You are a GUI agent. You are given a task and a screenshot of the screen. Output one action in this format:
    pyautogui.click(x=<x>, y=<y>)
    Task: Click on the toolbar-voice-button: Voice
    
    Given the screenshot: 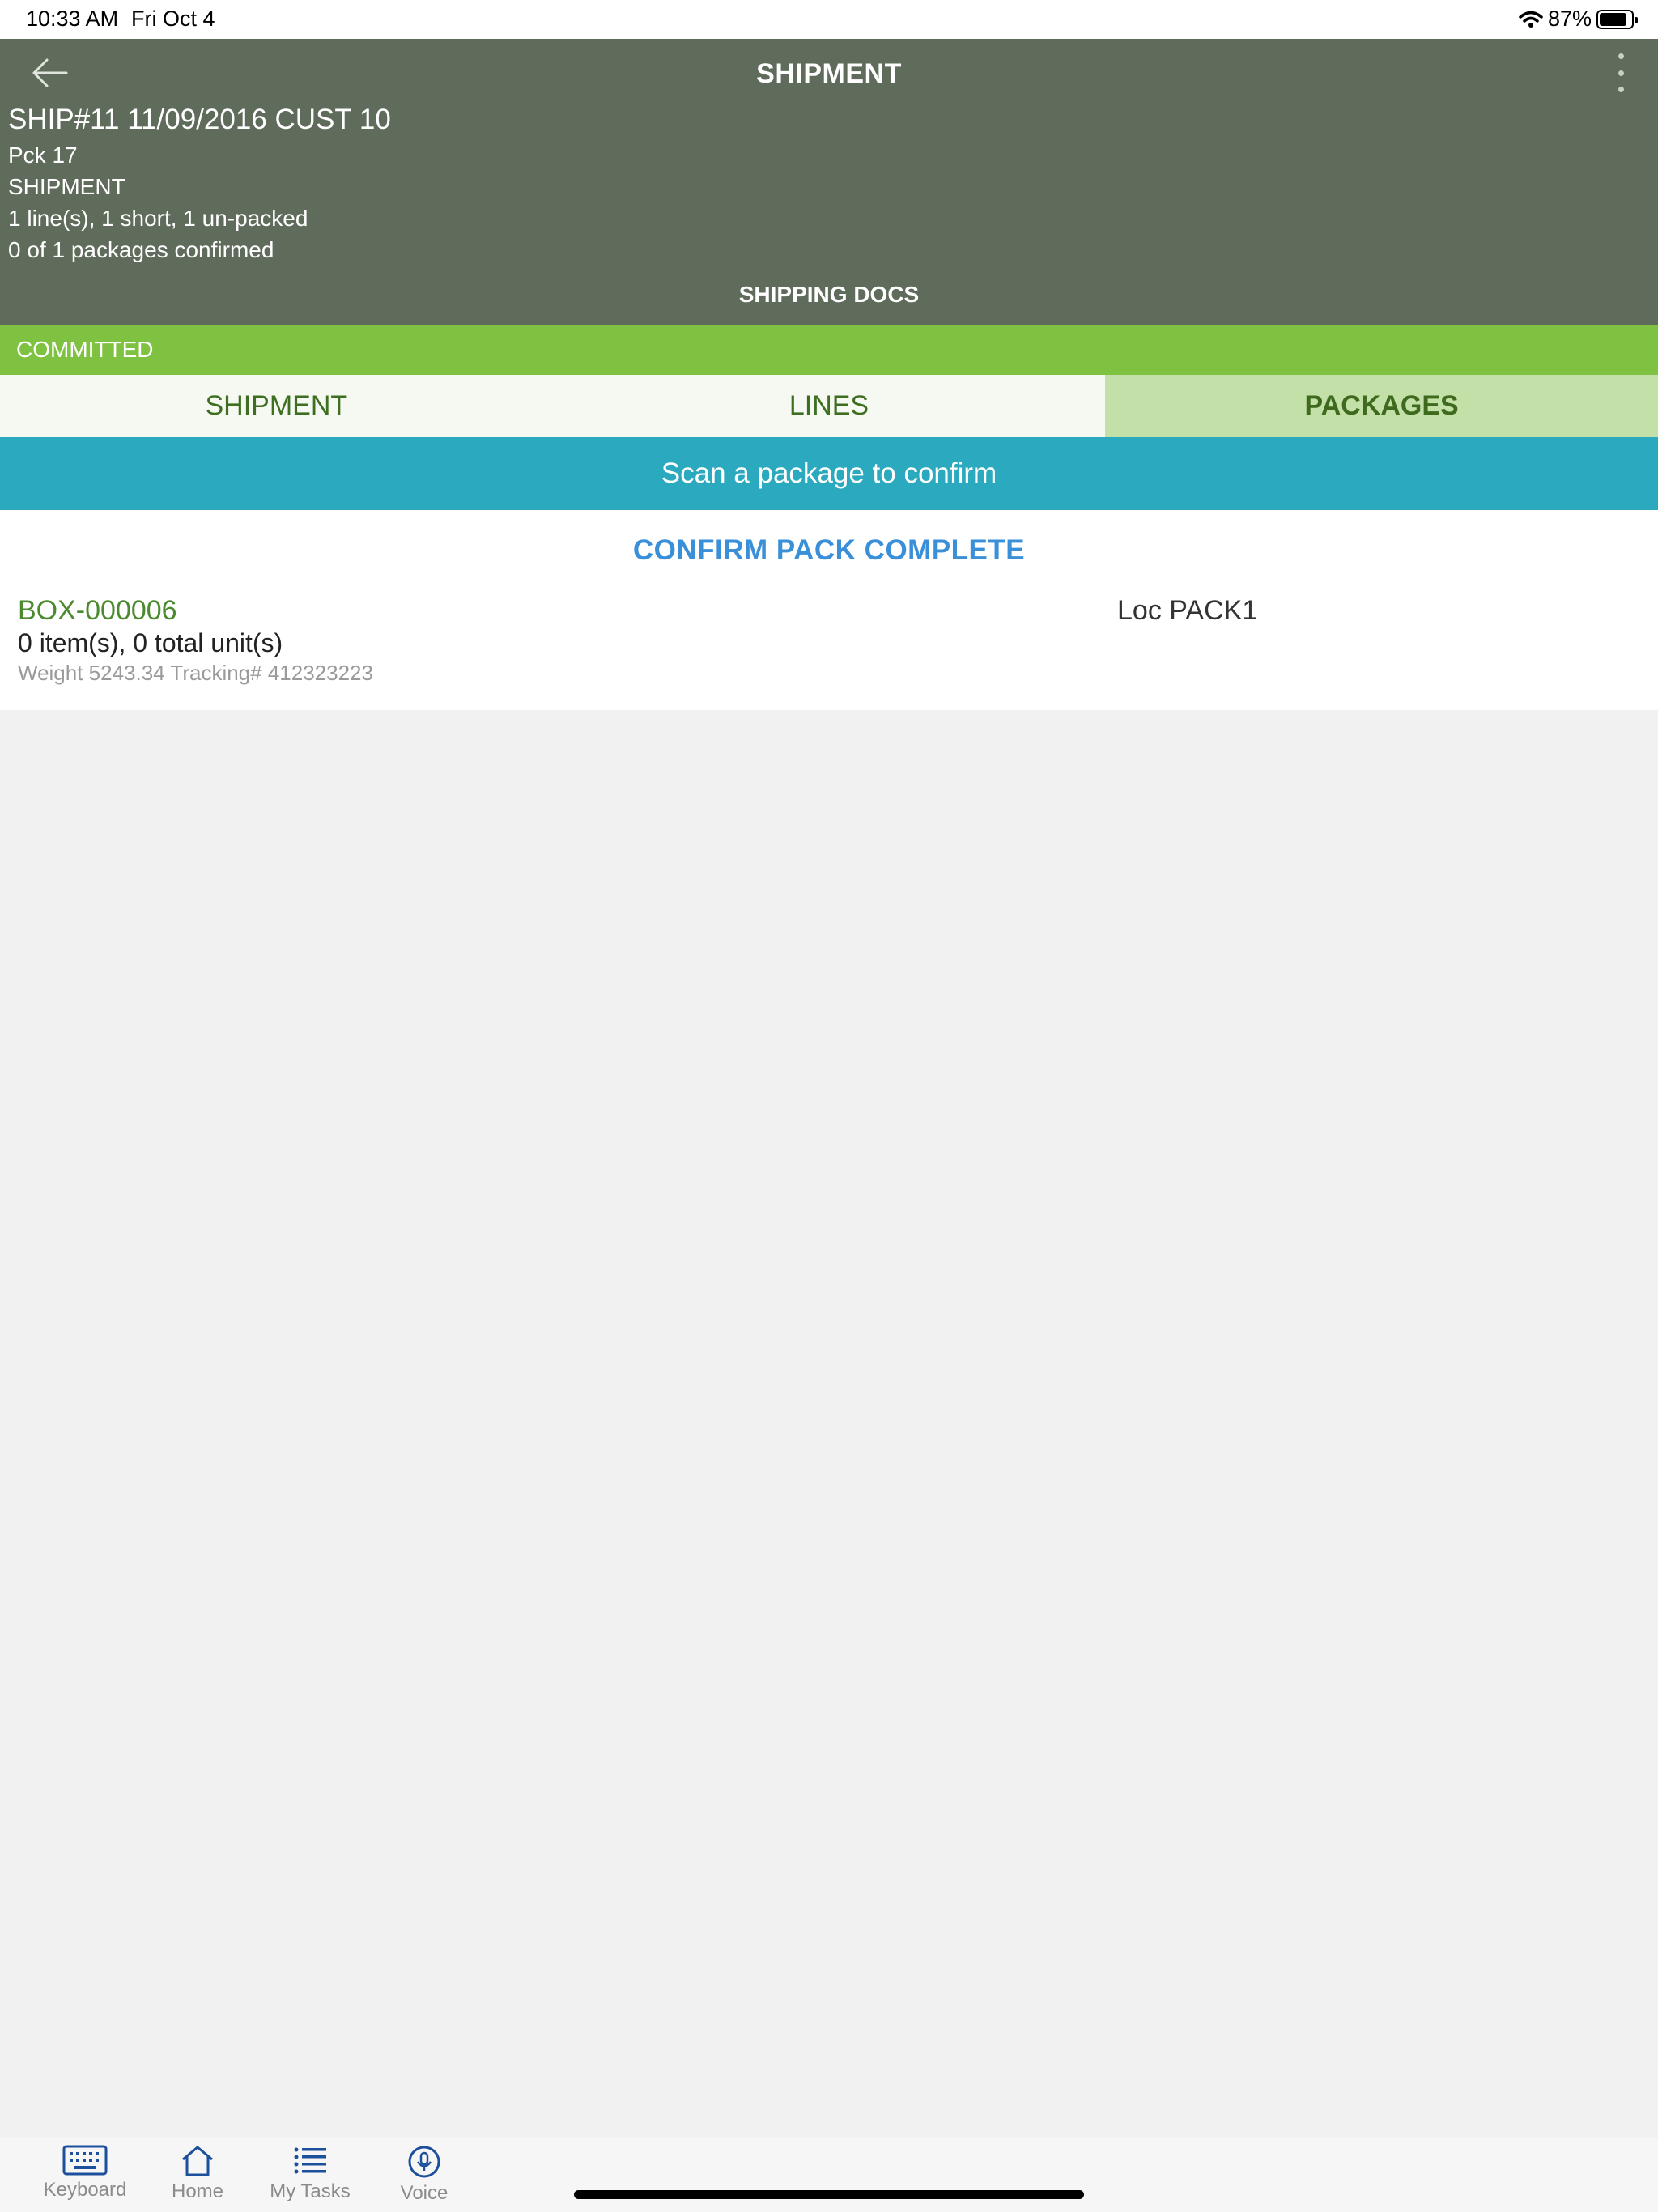 What is the action you would take?
    pyautogui.click(x=424, y=2175)
    